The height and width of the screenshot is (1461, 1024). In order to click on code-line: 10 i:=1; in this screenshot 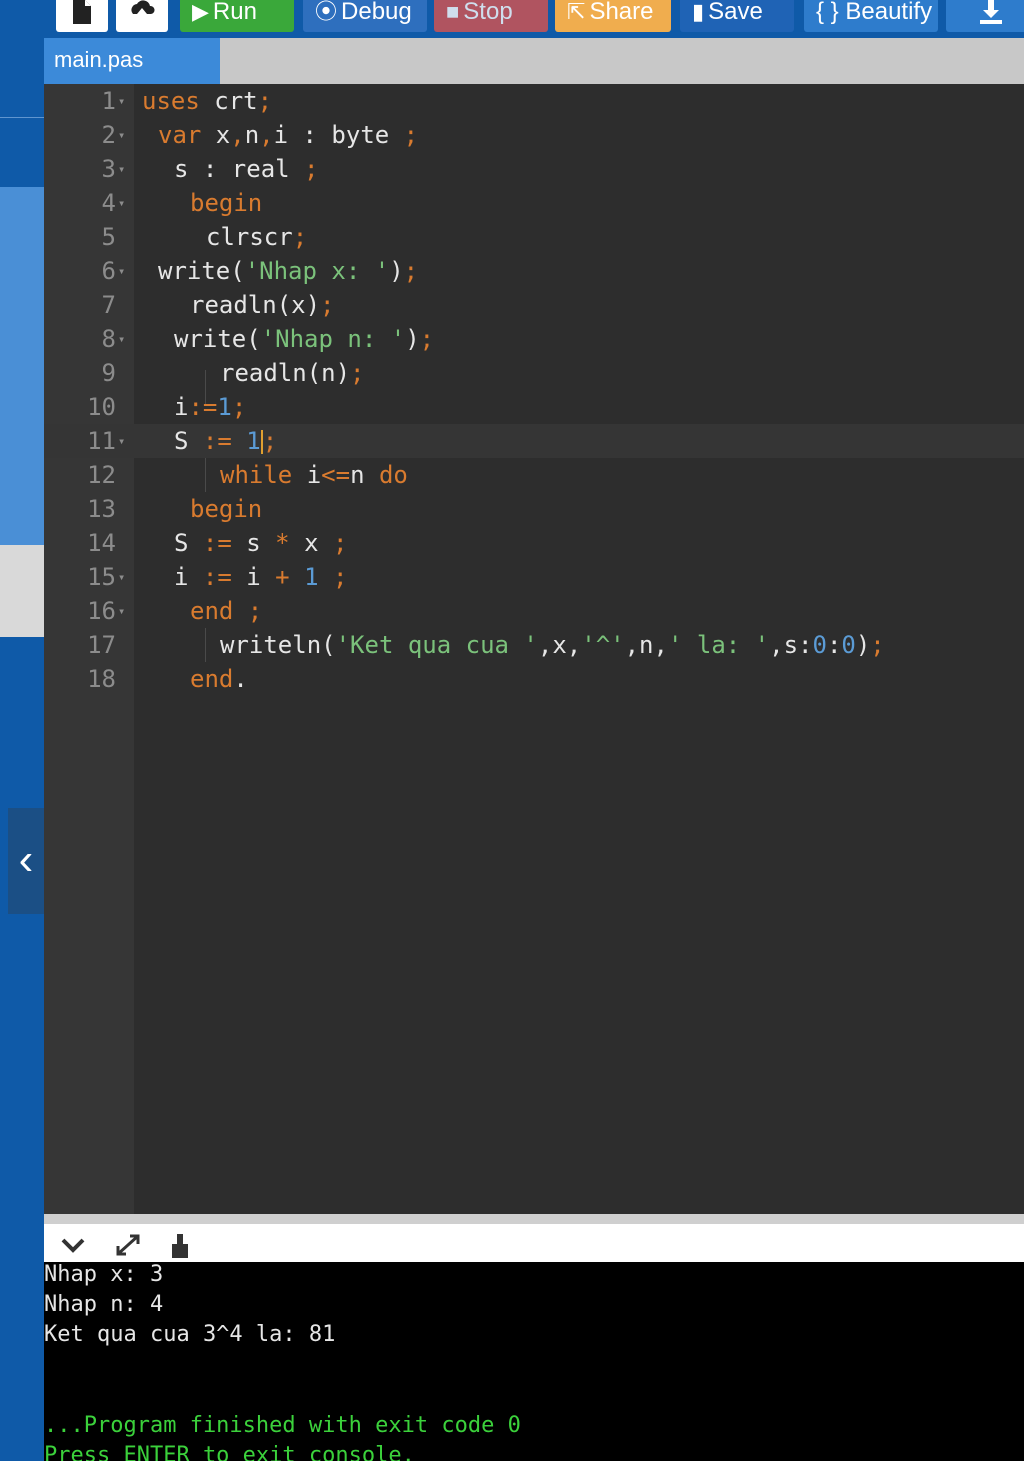, I will do `click(534, 407)`.